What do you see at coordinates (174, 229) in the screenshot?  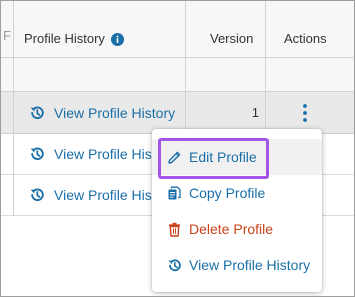 I see `trash-icon` at bounding box center [174, 229].